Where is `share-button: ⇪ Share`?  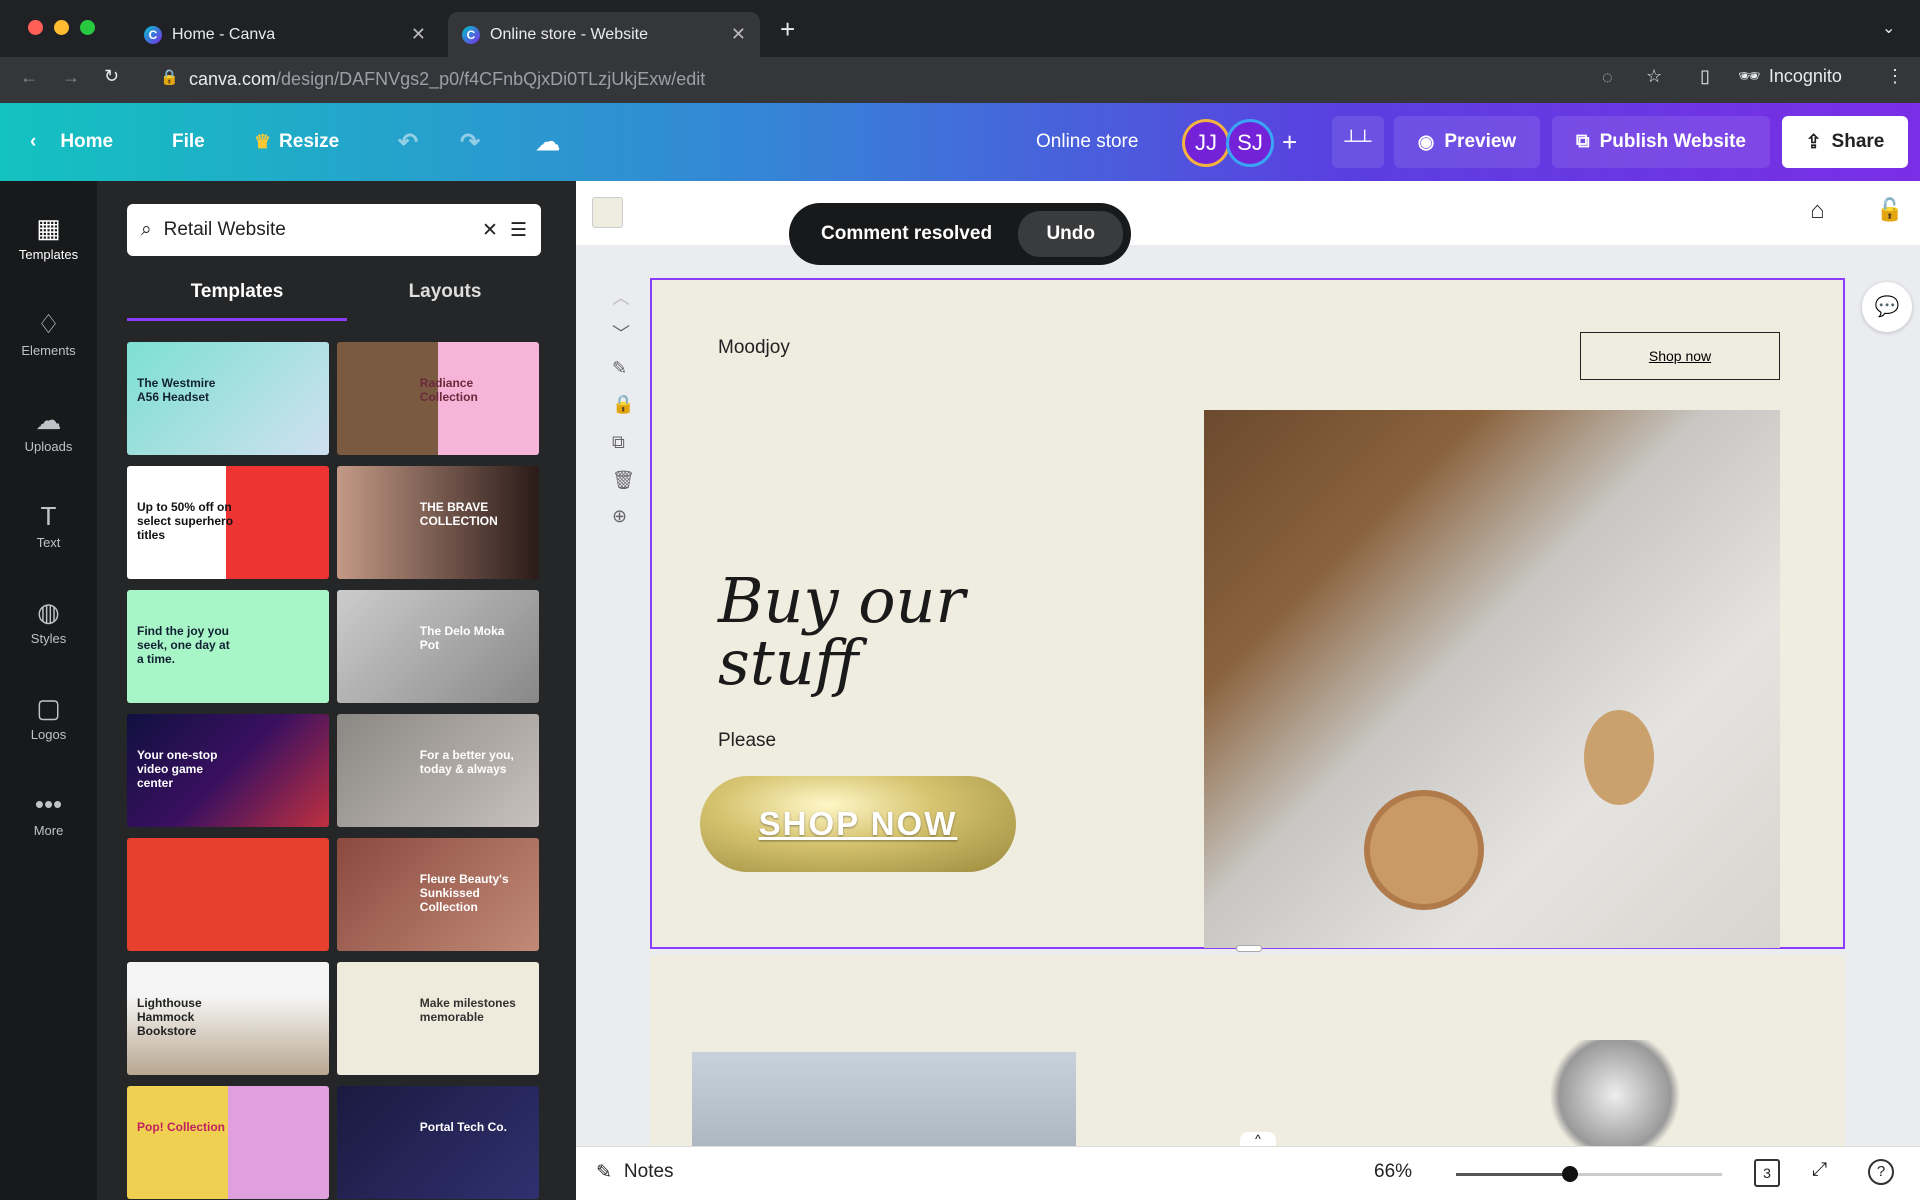 share-button: ⇪ Share is located at coordinates (1845, 142).